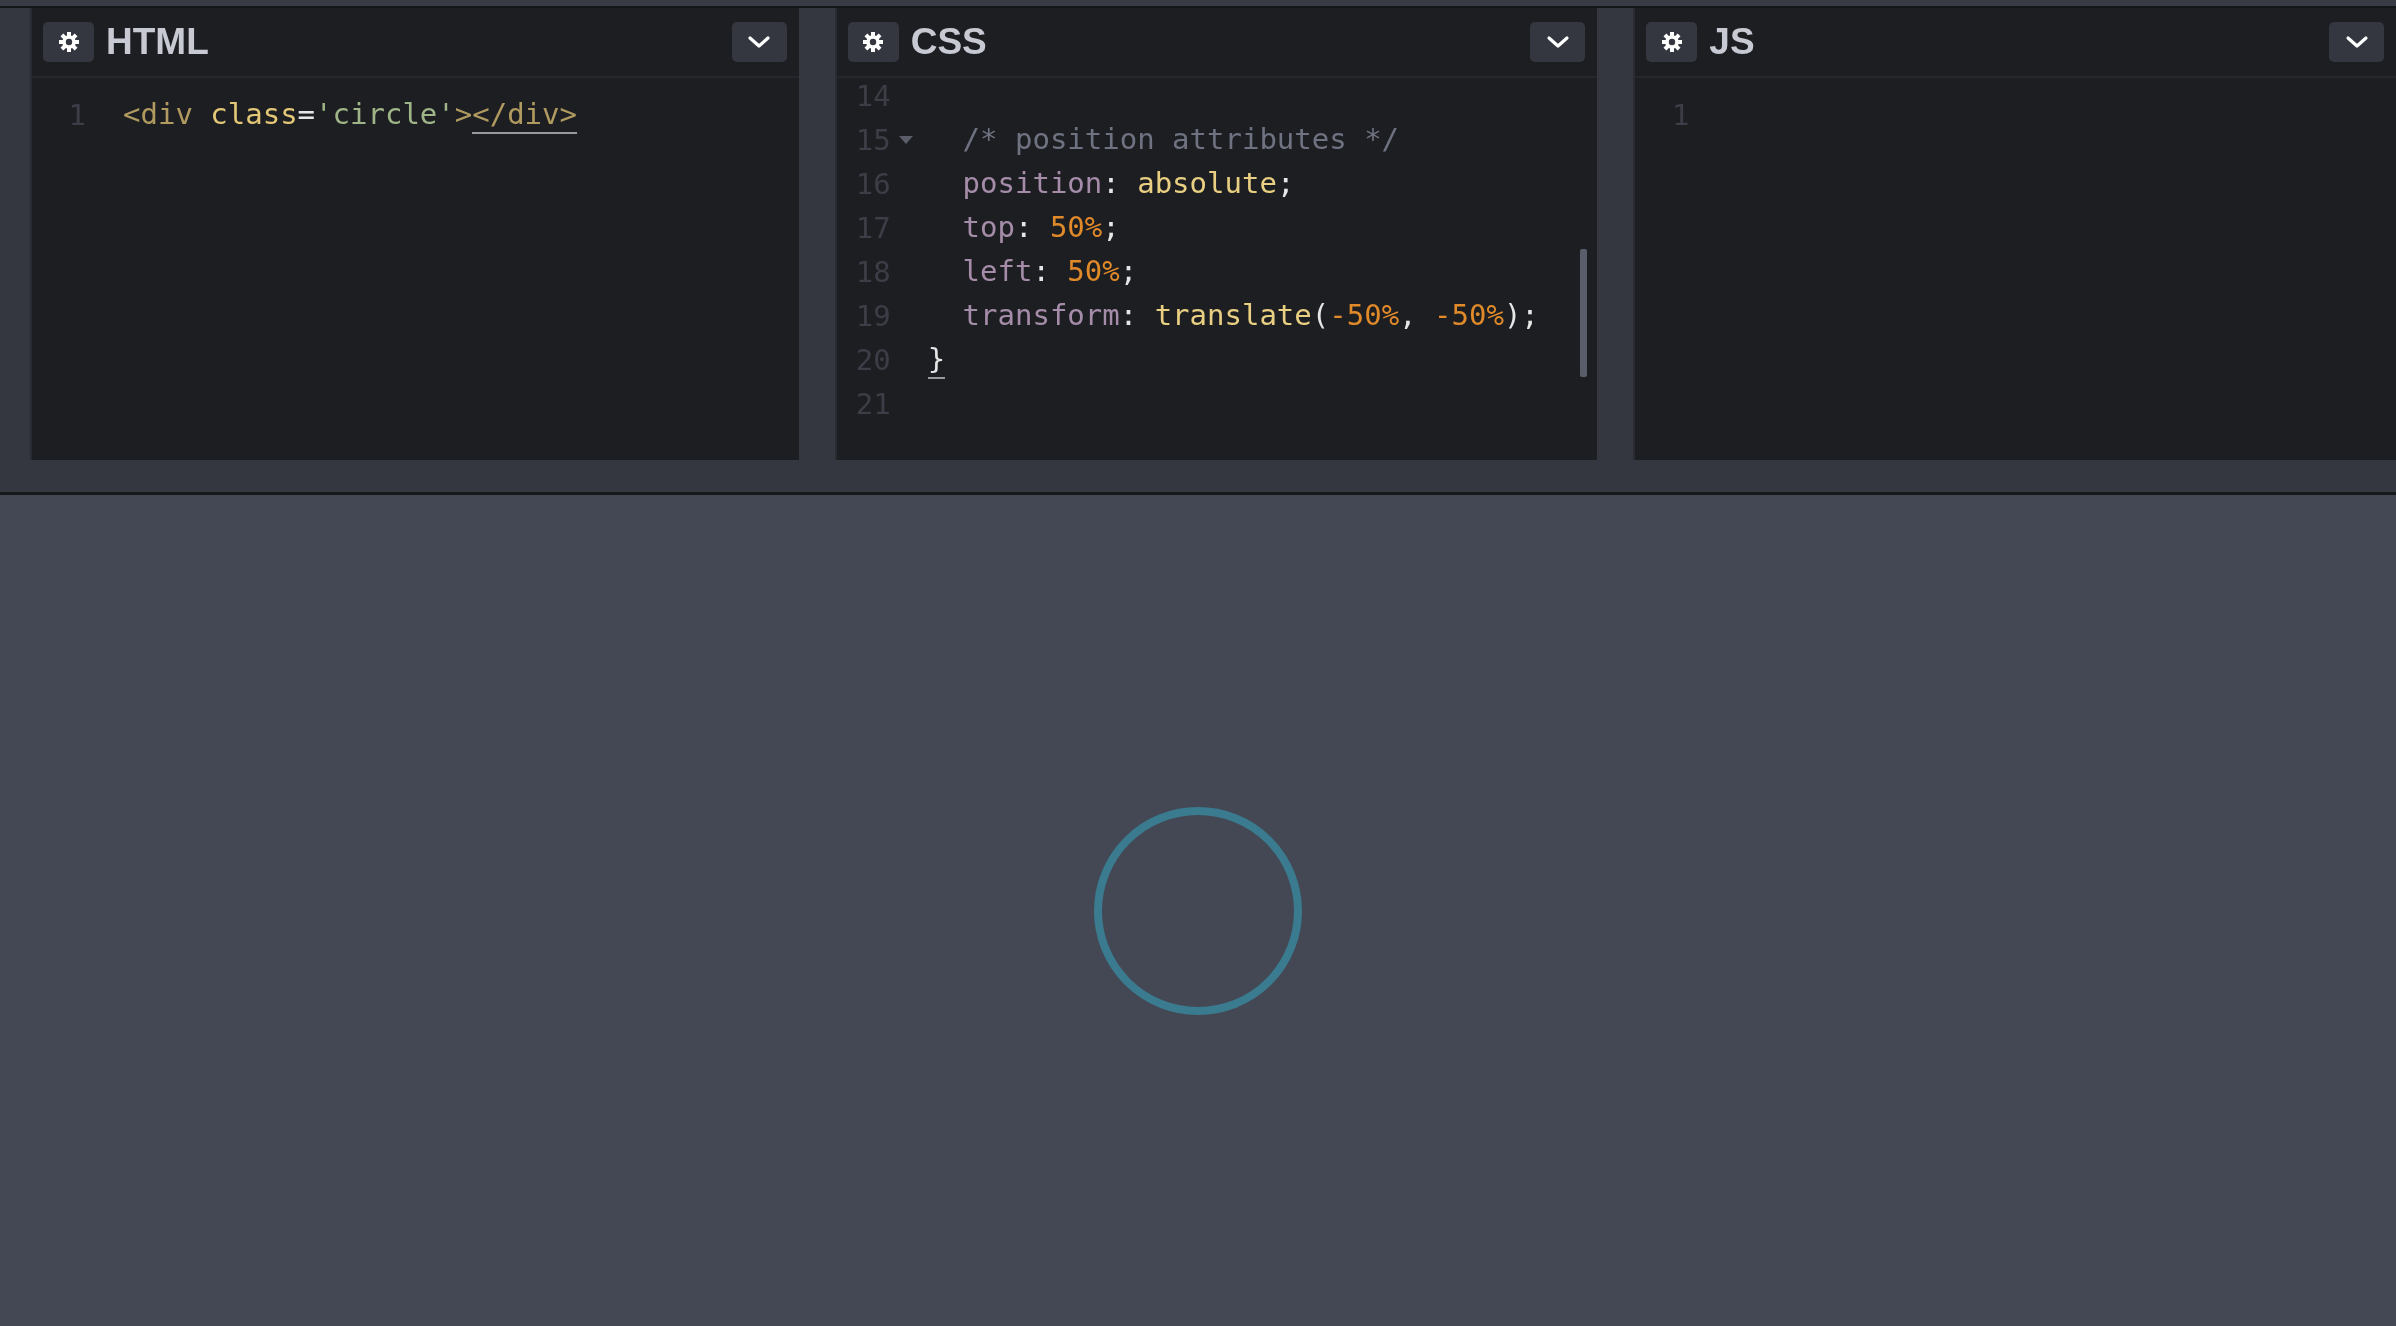  Describe the element at coordinates (1128, 183) in the screenshot. I see `code-line: position: absolute;` at that location.